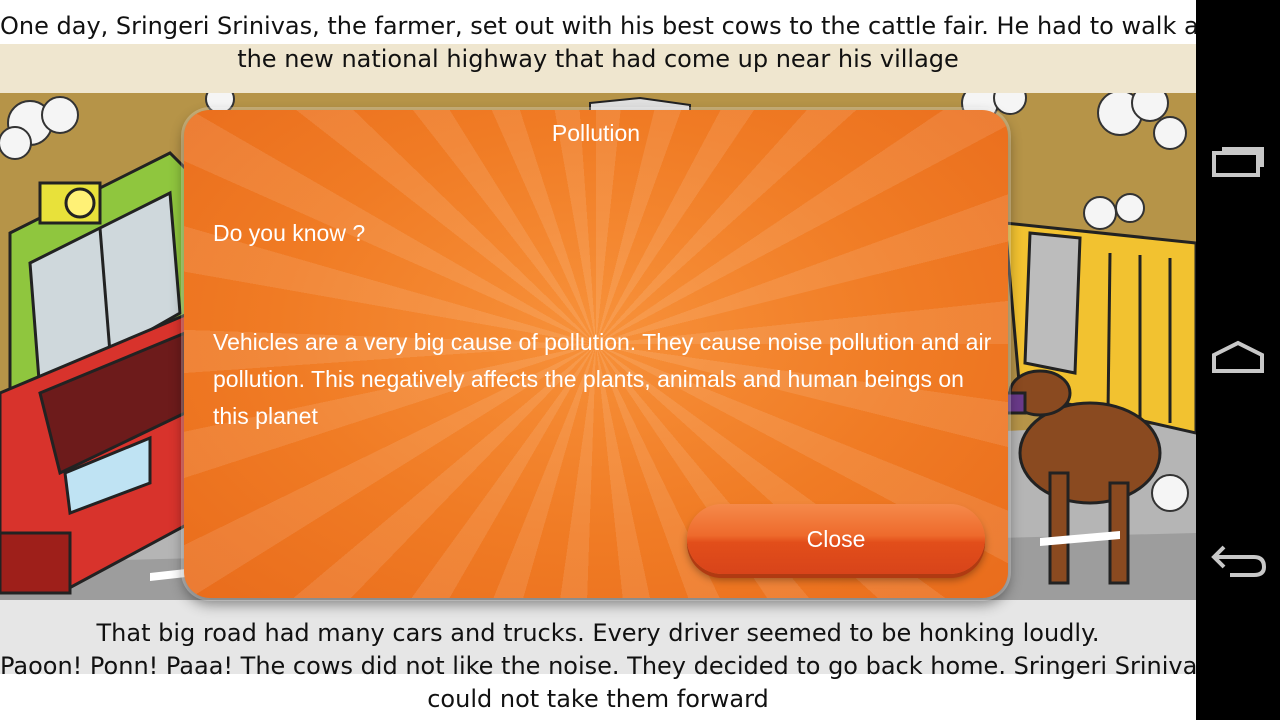 The image size is (1280, 720). I want to click on dialog-title: Pollution, so click(596, 133).